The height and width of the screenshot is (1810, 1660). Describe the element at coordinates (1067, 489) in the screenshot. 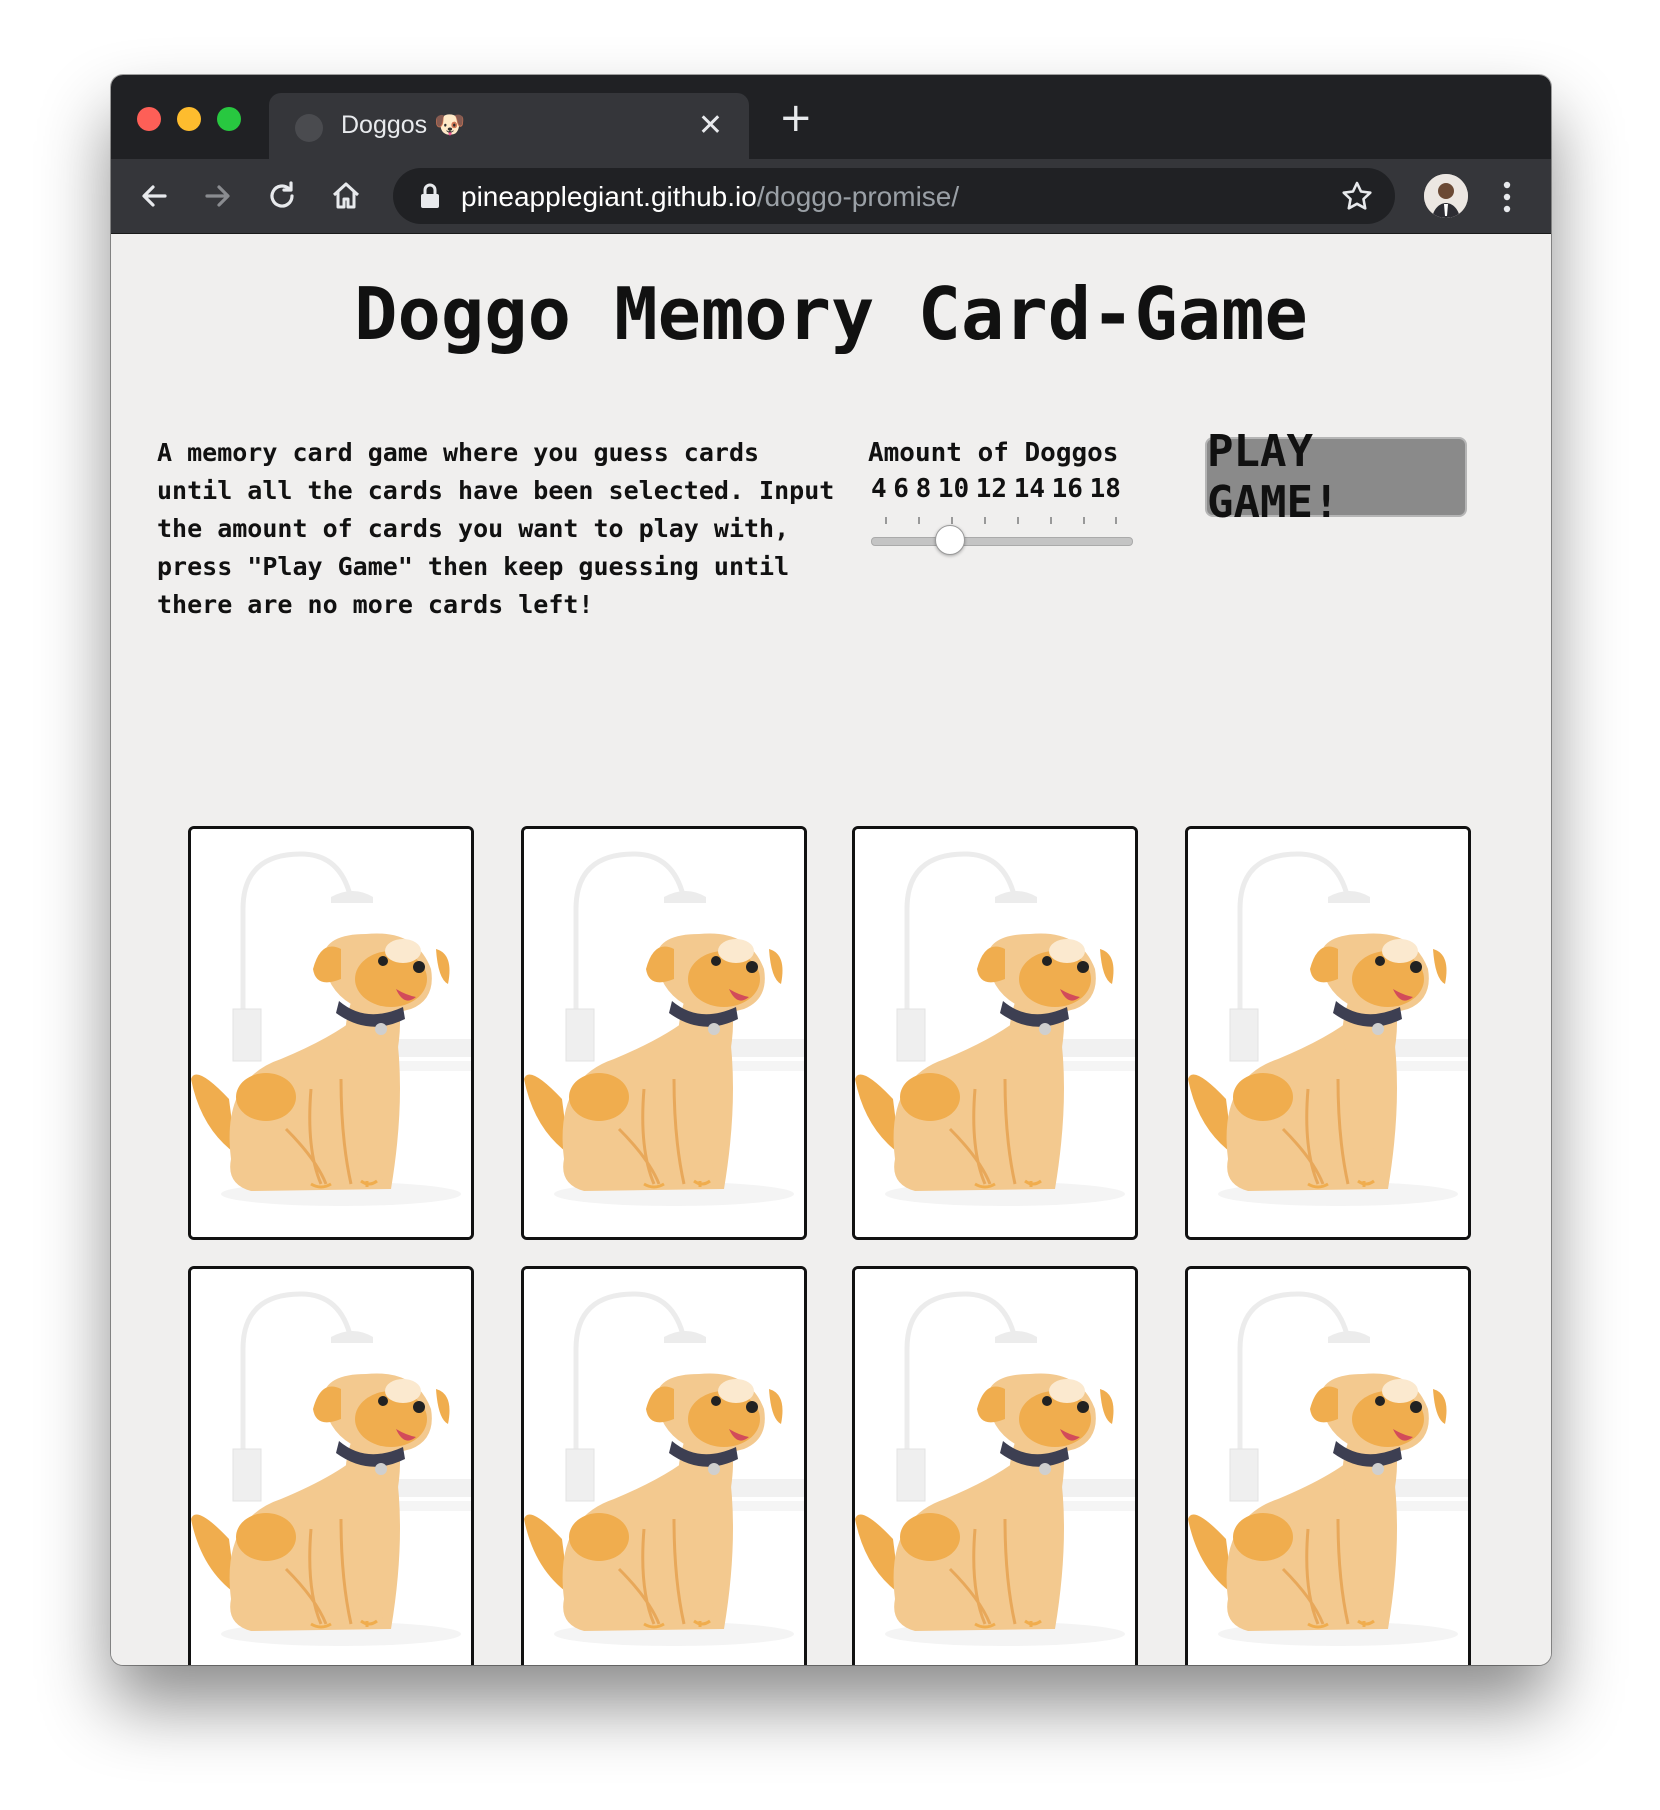

I see `amount-option: 16` at that location.